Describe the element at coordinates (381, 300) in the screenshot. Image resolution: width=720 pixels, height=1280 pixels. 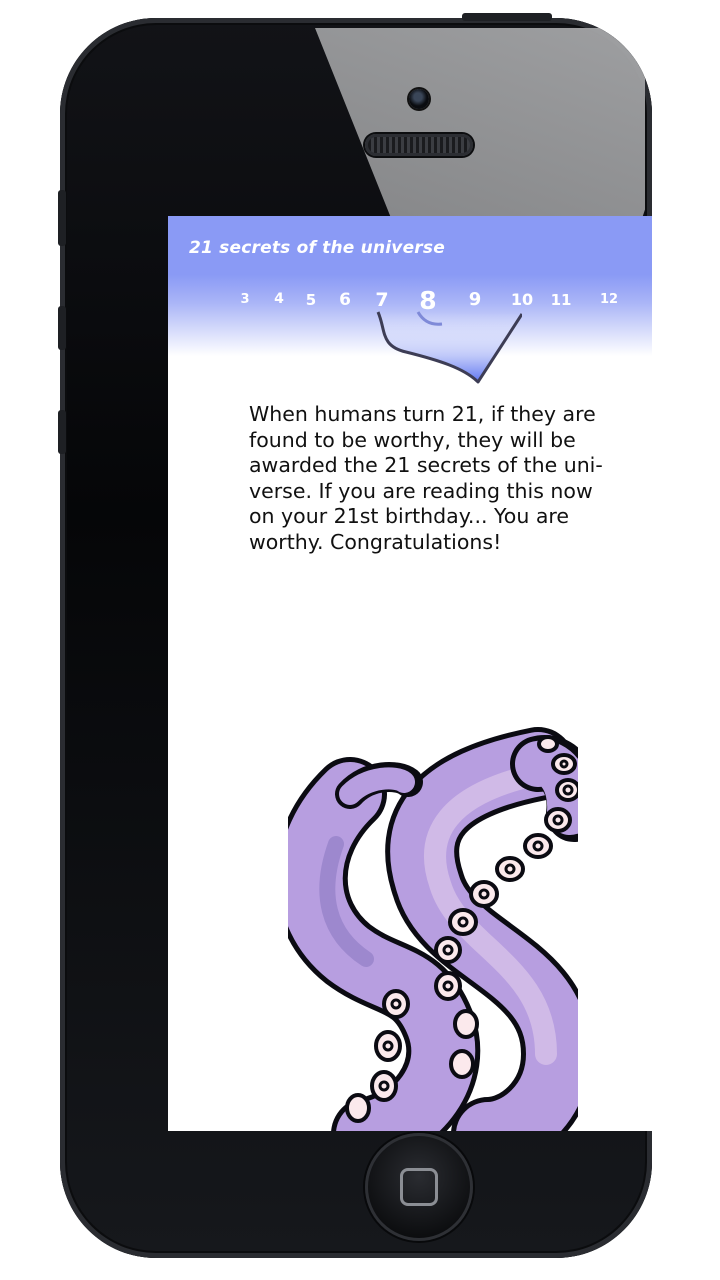
I see `page-number-7: 7` at that location.